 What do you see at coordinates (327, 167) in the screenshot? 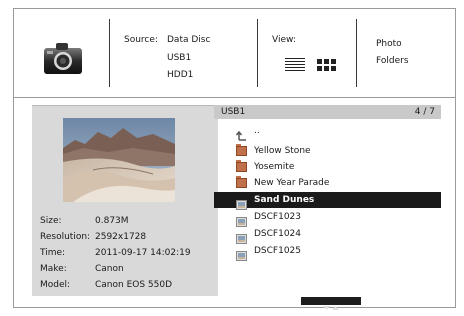
I see `list-item: Yosemite` at bounding box center [327, 167].